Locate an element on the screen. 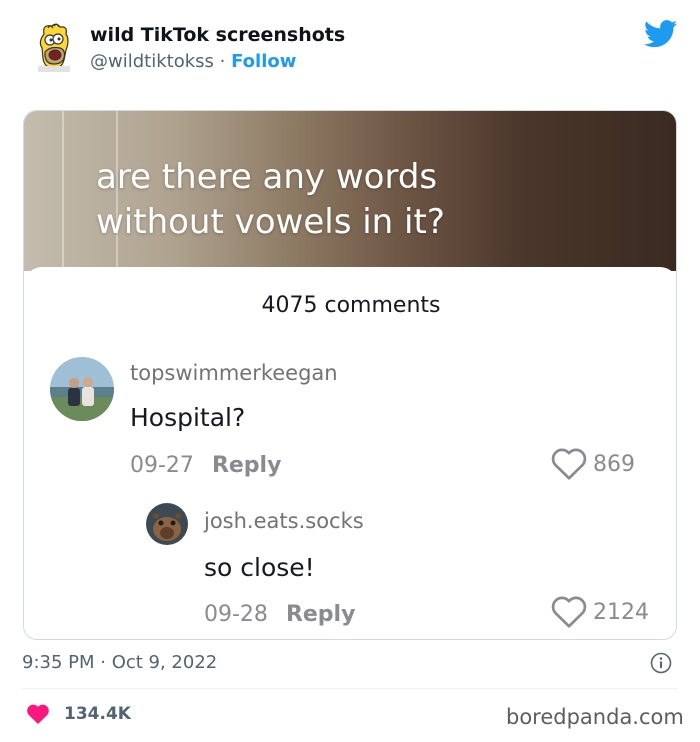 This screenshot has width=700, height=742. comment-date: 09-27 is located at coordinates (162, 465).